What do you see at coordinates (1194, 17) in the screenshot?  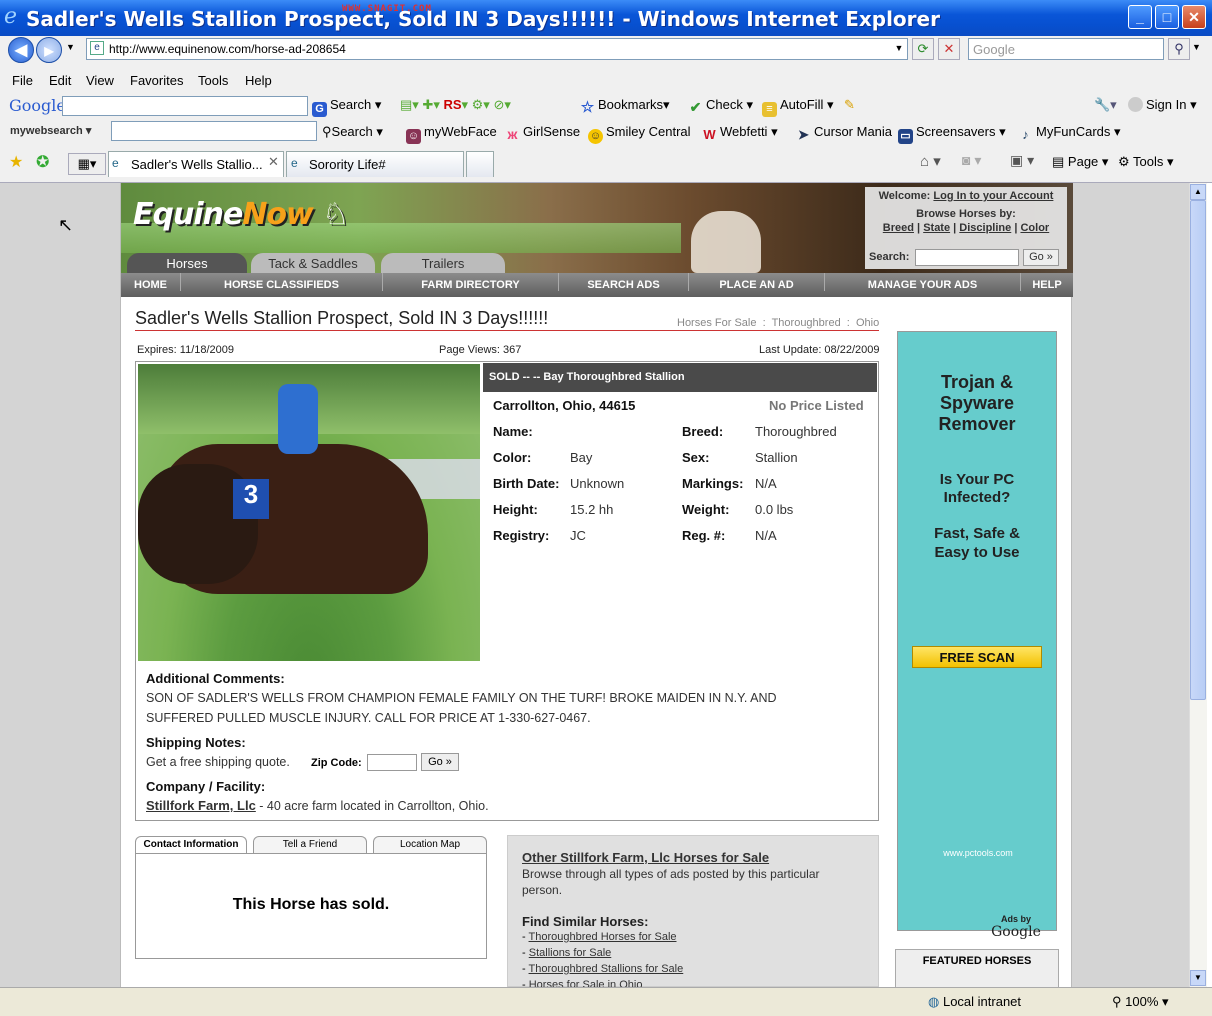 I see `close-button: ✕` at bounding box center [1194, 17].